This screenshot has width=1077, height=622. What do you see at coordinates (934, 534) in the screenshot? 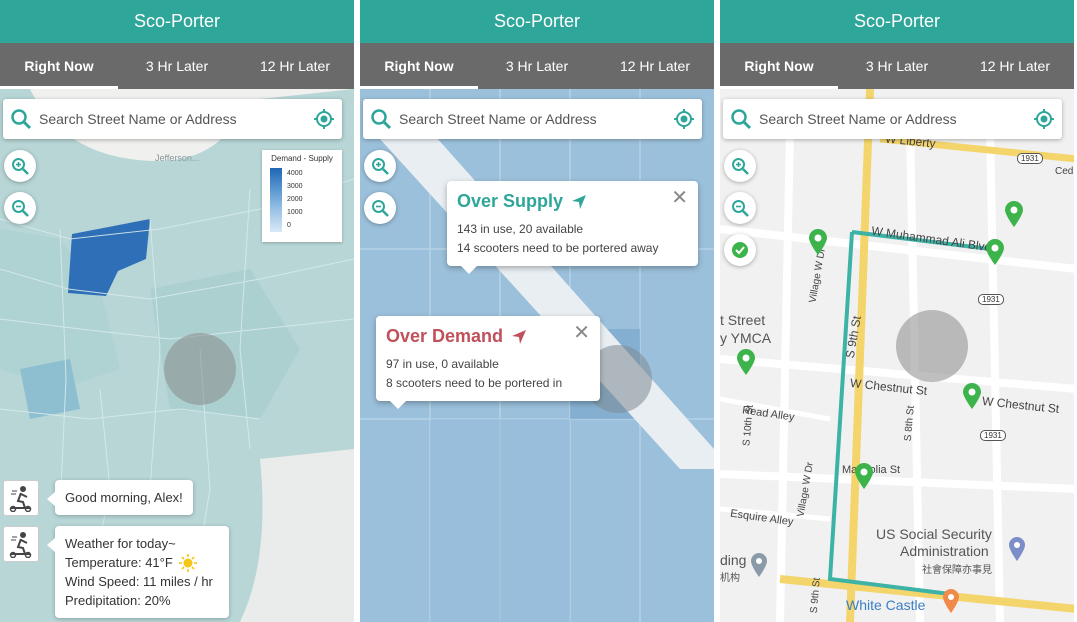
I see `poi-label: US Social Security` at bounding box center [934, 534].